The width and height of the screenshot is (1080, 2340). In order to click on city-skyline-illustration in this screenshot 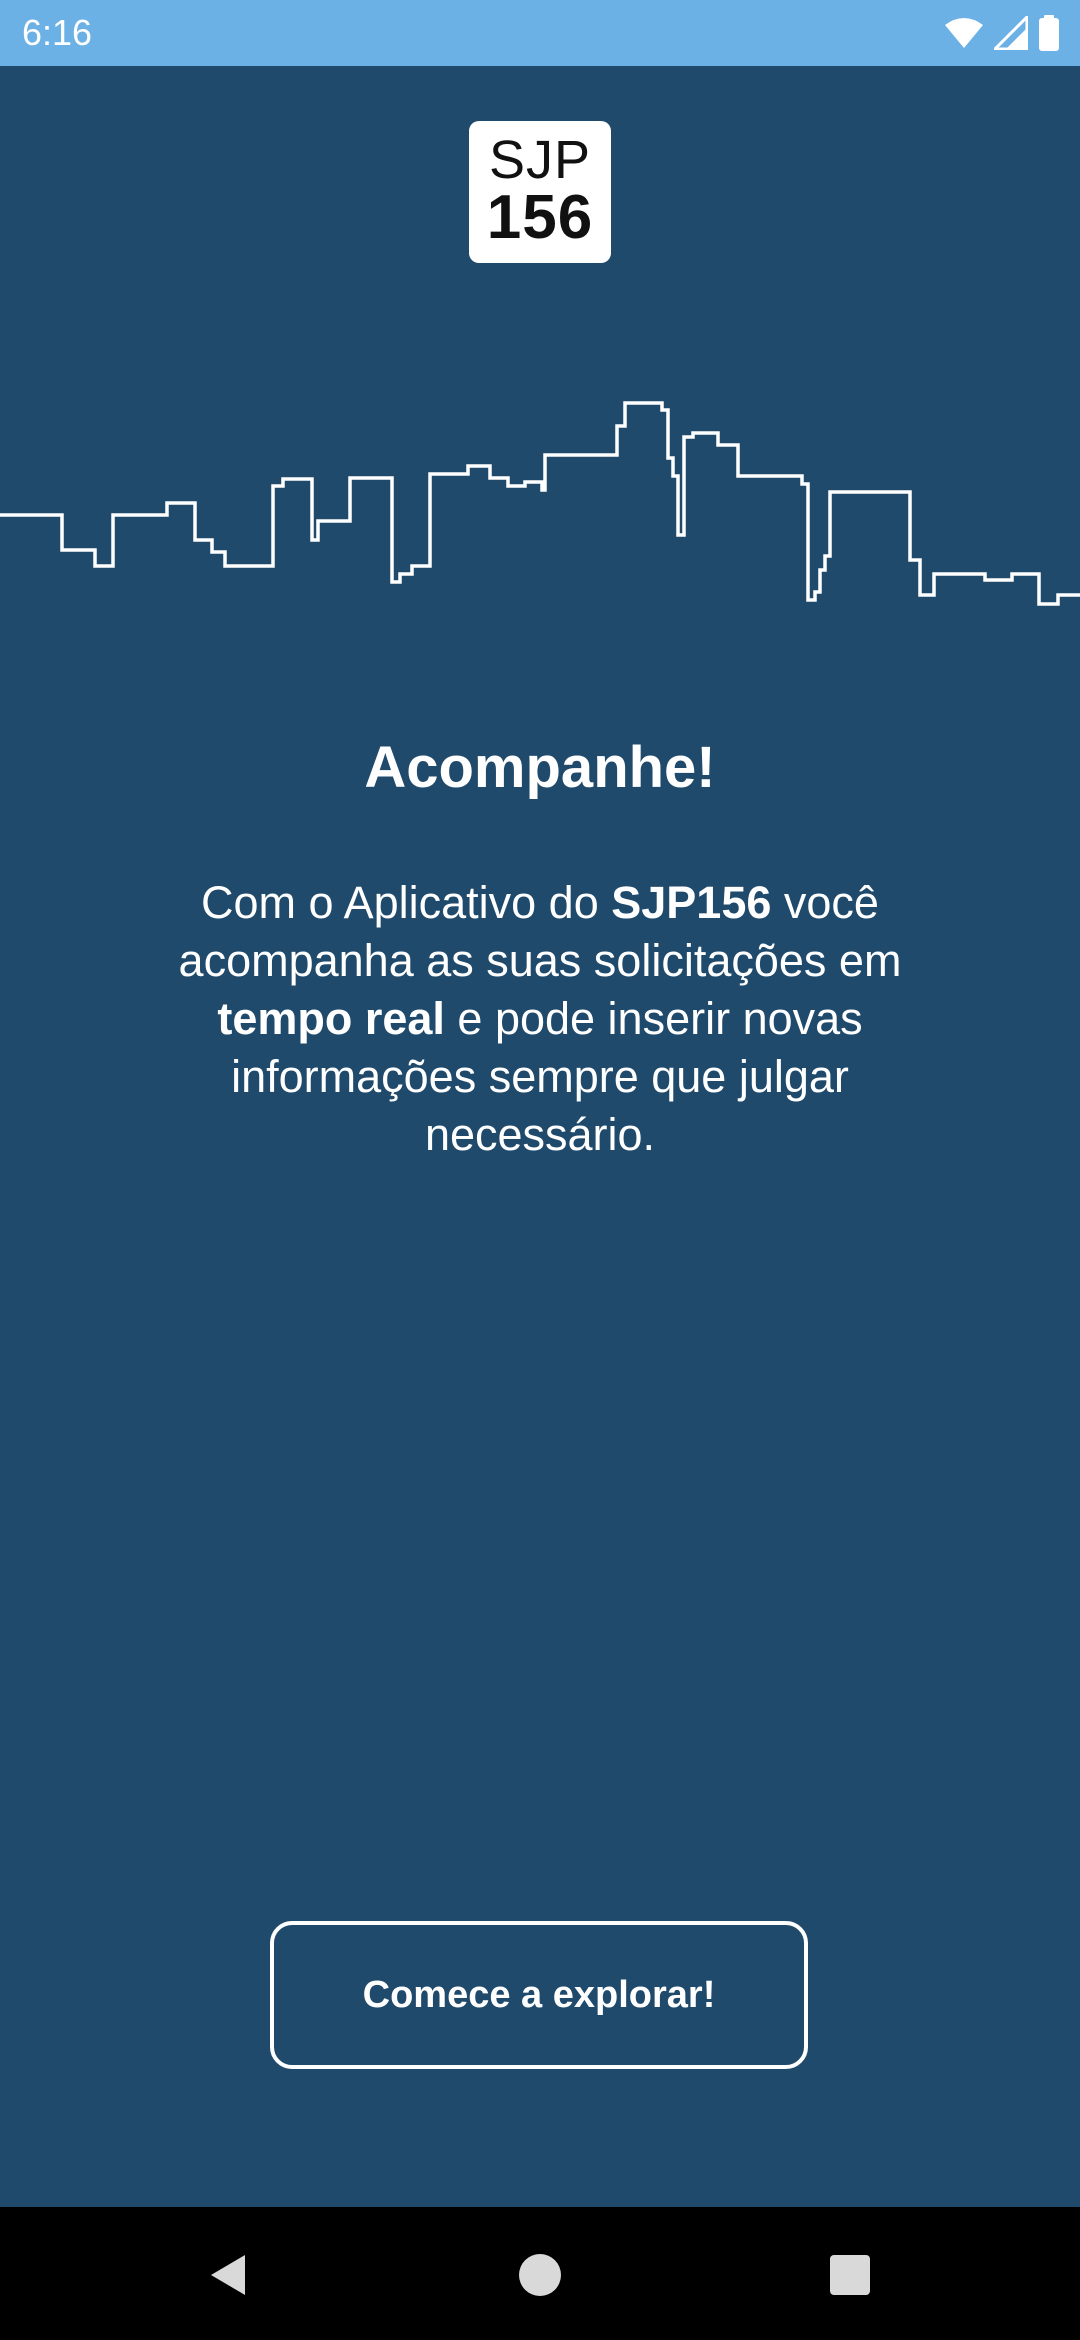, I will do `click(540, 503)`.